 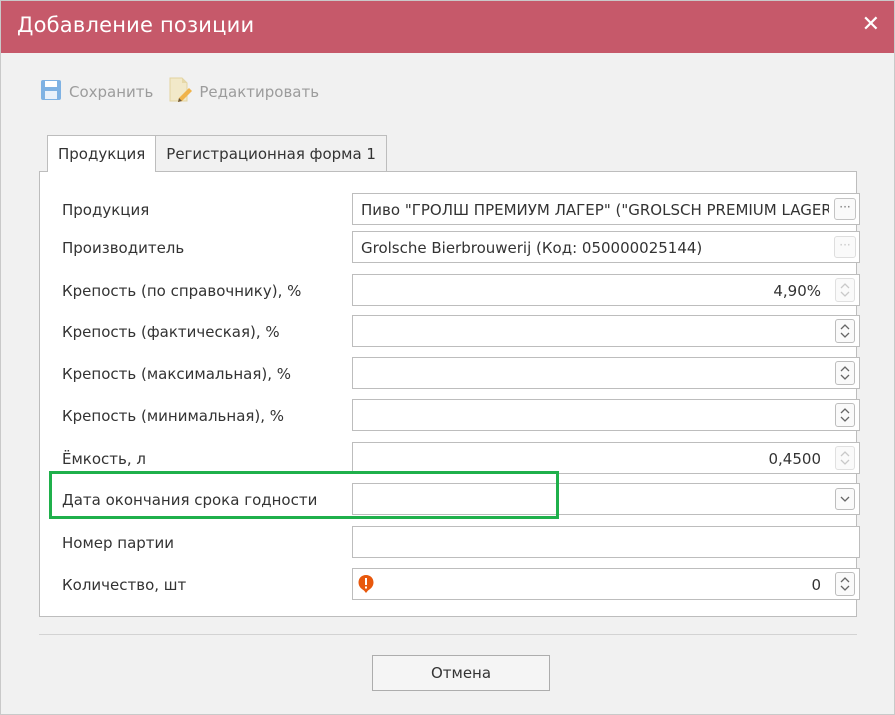 What do you see at coordinates (845, 584) in the screenshot?
I see `quantity-spinner` at bounding box center [845, 584].